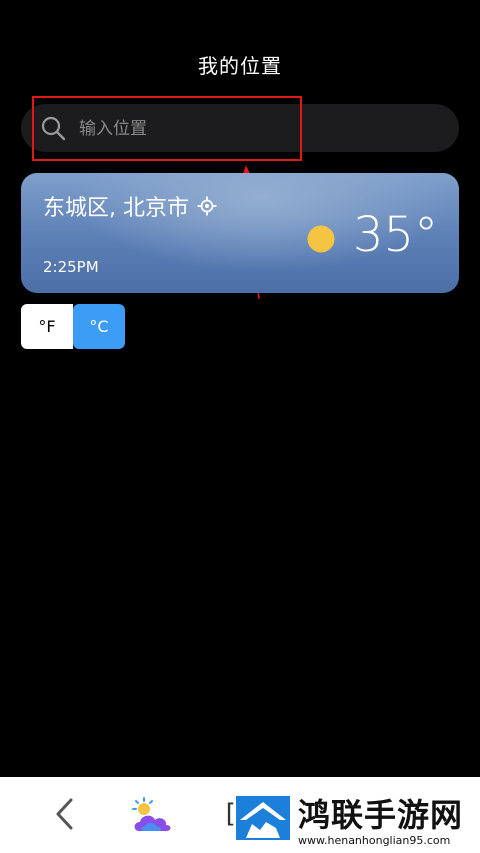 The height and width of the screenshot is (853, 480). I want to click on celsius-button: °C, so click(99, 326).